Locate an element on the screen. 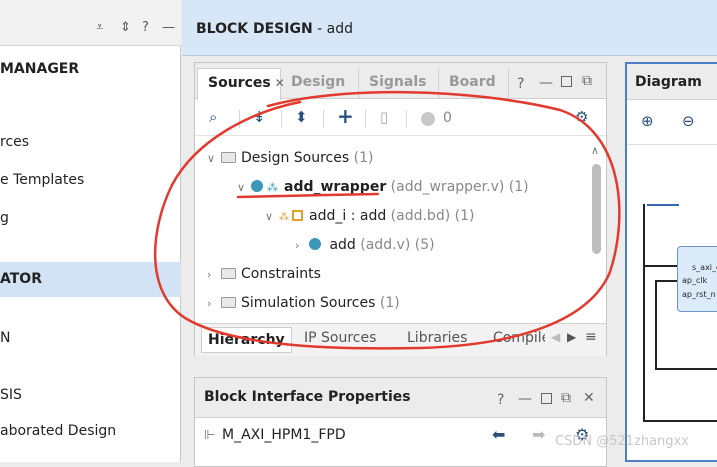 The height and width of the screenshot is (467, 717). tab-design: Design is located at coordinates (320, 83).